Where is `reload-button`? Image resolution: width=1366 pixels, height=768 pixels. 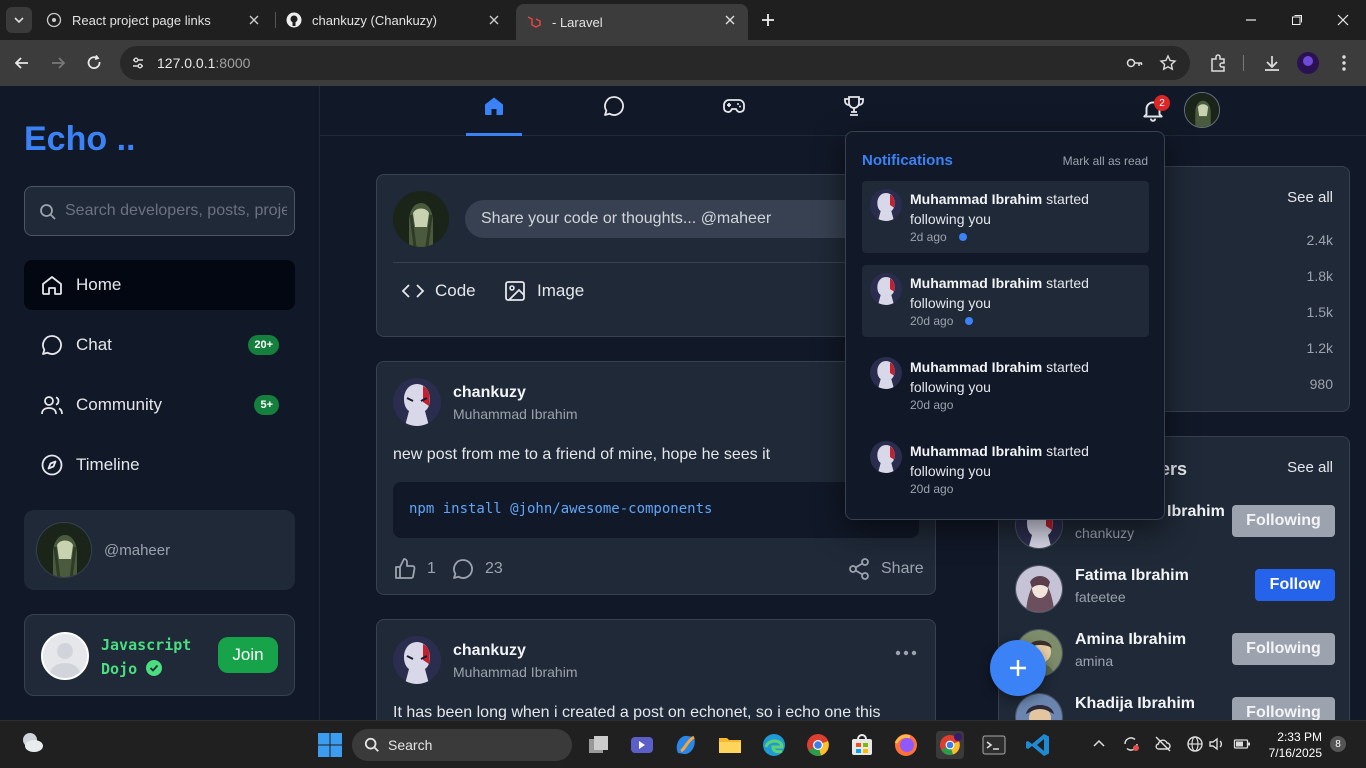 reload-button is located at coordinates (94, 63).